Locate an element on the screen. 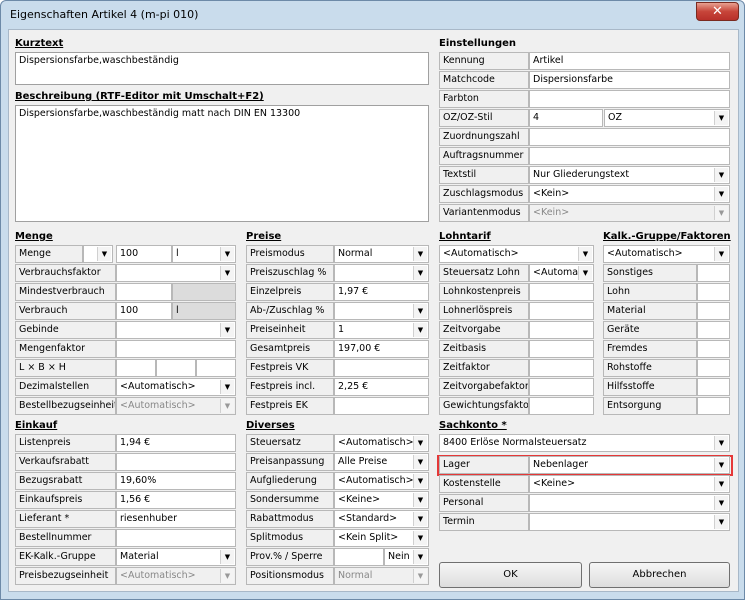 This screenshot has width=745, height=600. sachkonto-dropdown: 8400 Erlöse Normalsteuersatz ▼ is located at coordinates (584, 443).